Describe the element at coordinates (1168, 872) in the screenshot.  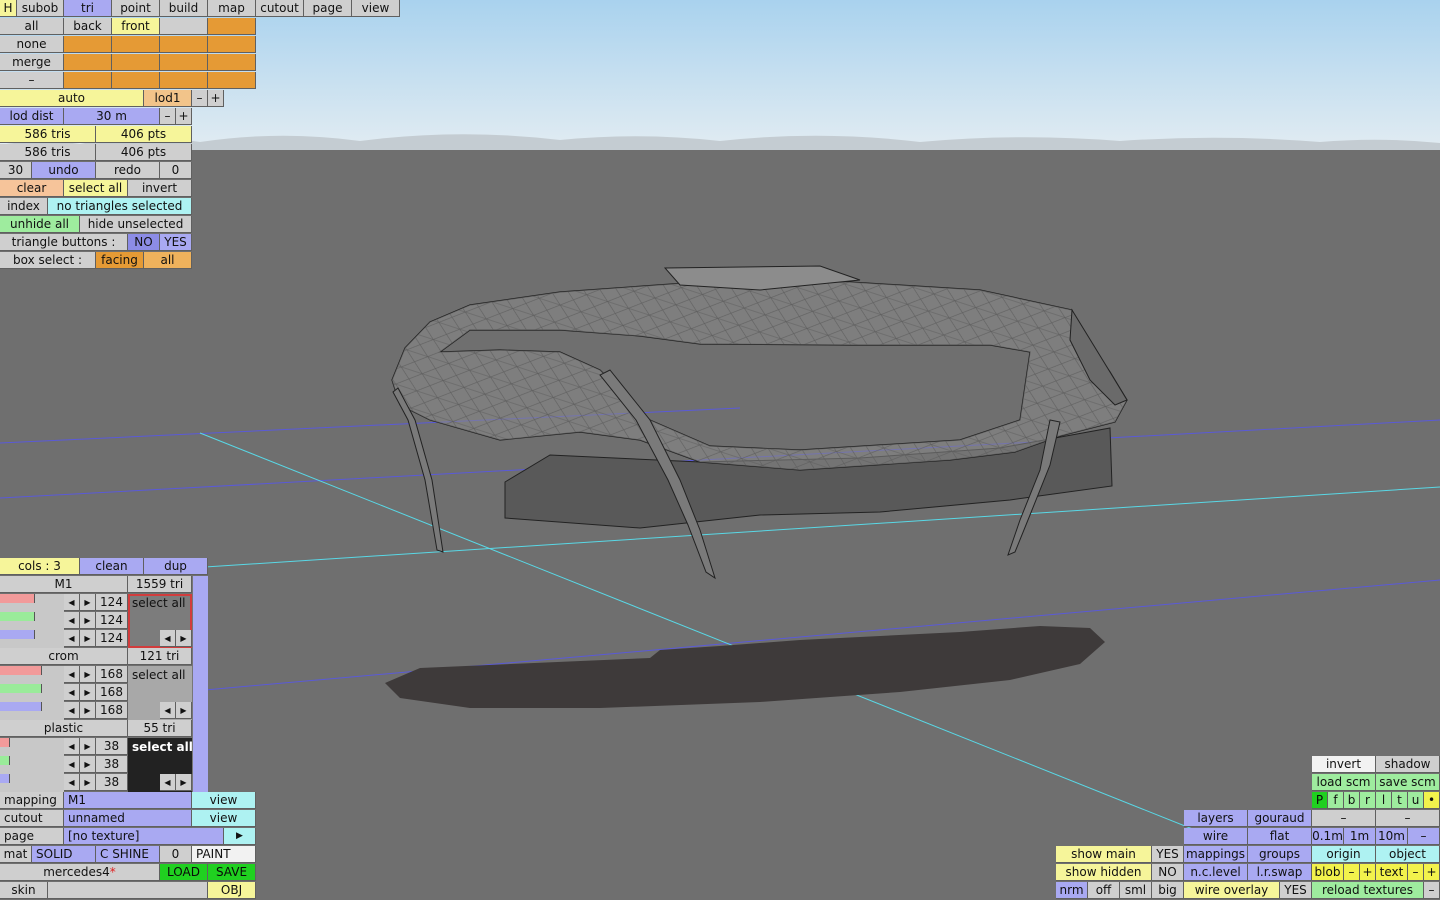
I see `show-hidden-value: NO` at that location.